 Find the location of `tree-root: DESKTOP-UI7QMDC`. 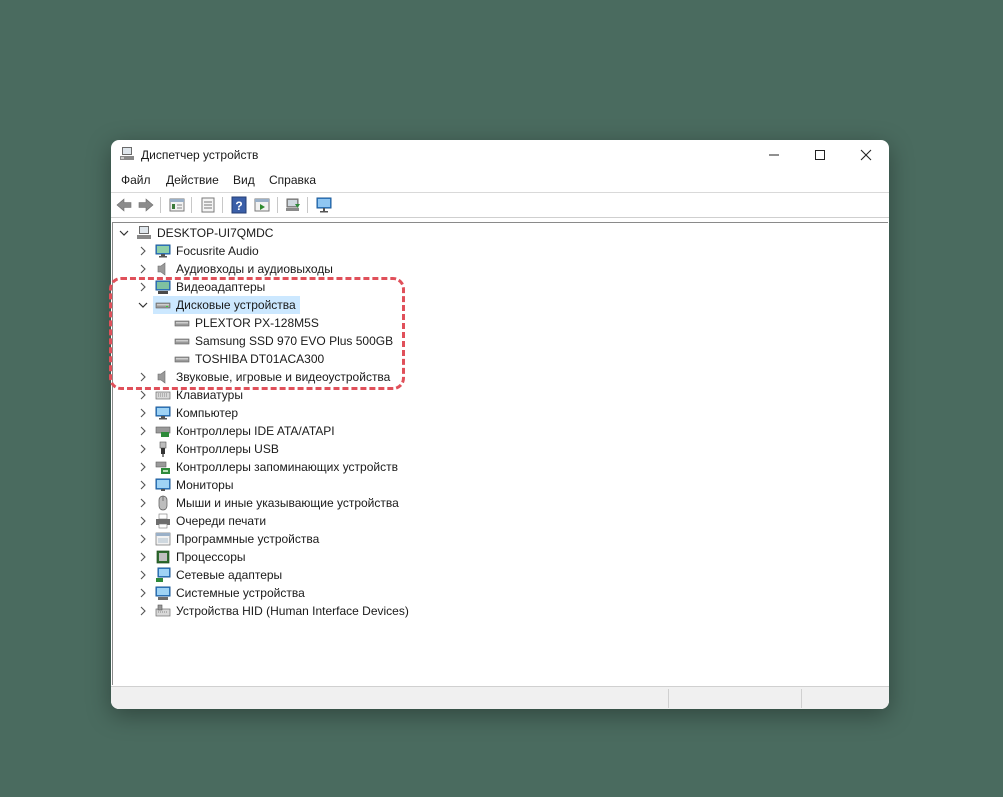

tree-root: DESKTOP-UI7QMDC is located at coordinates (498, 233).